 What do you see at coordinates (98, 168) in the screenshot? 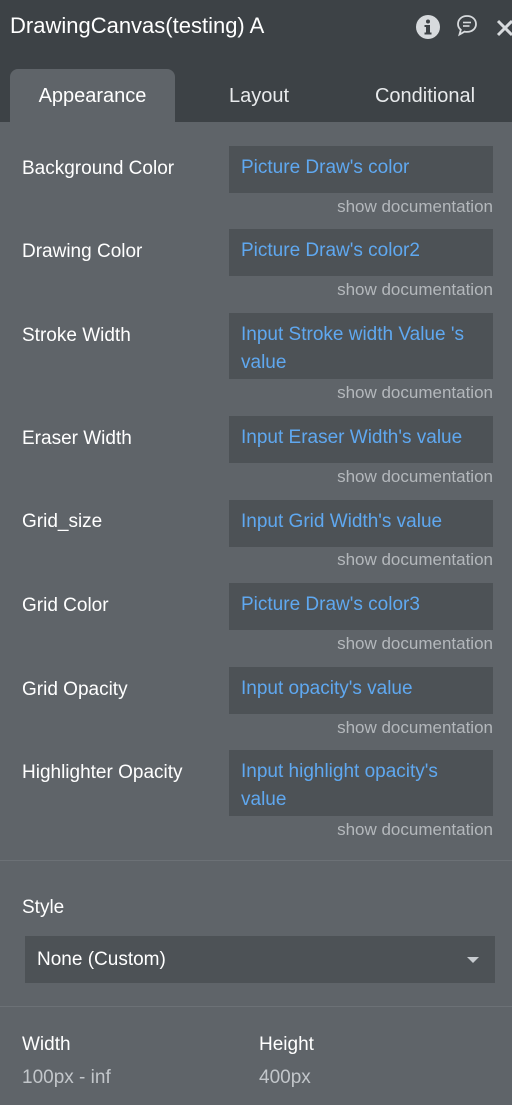
I see `property-label: Background Color` at bounding box center [98, 168].